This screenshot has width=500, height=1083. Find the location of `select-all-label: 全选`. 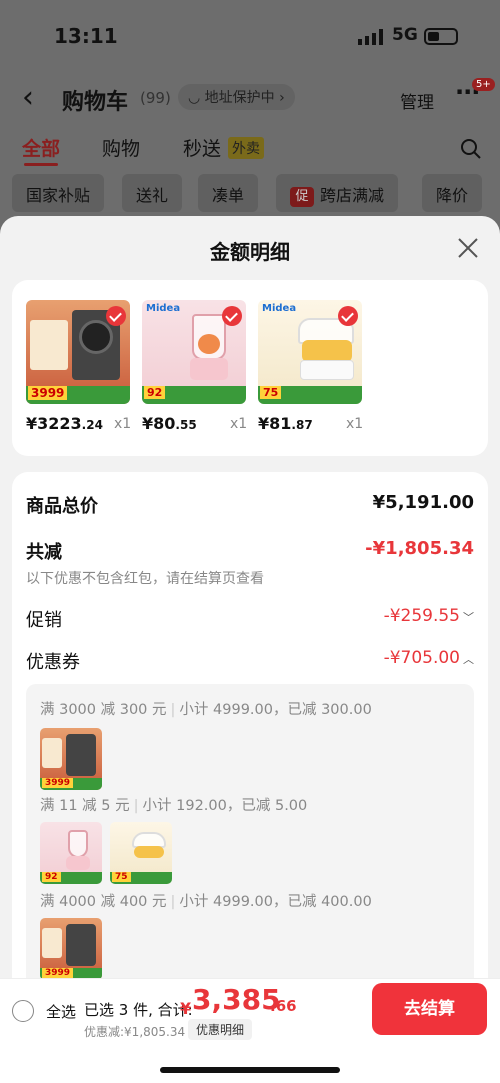

select-all-label: 全选 is located at coordinates (61, 1011).